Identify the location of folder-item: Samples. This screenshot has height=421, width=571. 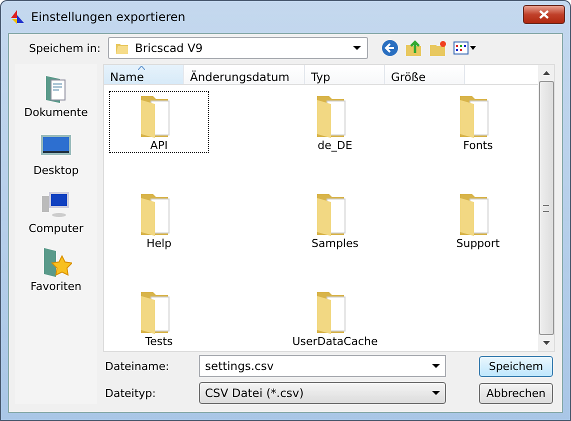
(335, 220).